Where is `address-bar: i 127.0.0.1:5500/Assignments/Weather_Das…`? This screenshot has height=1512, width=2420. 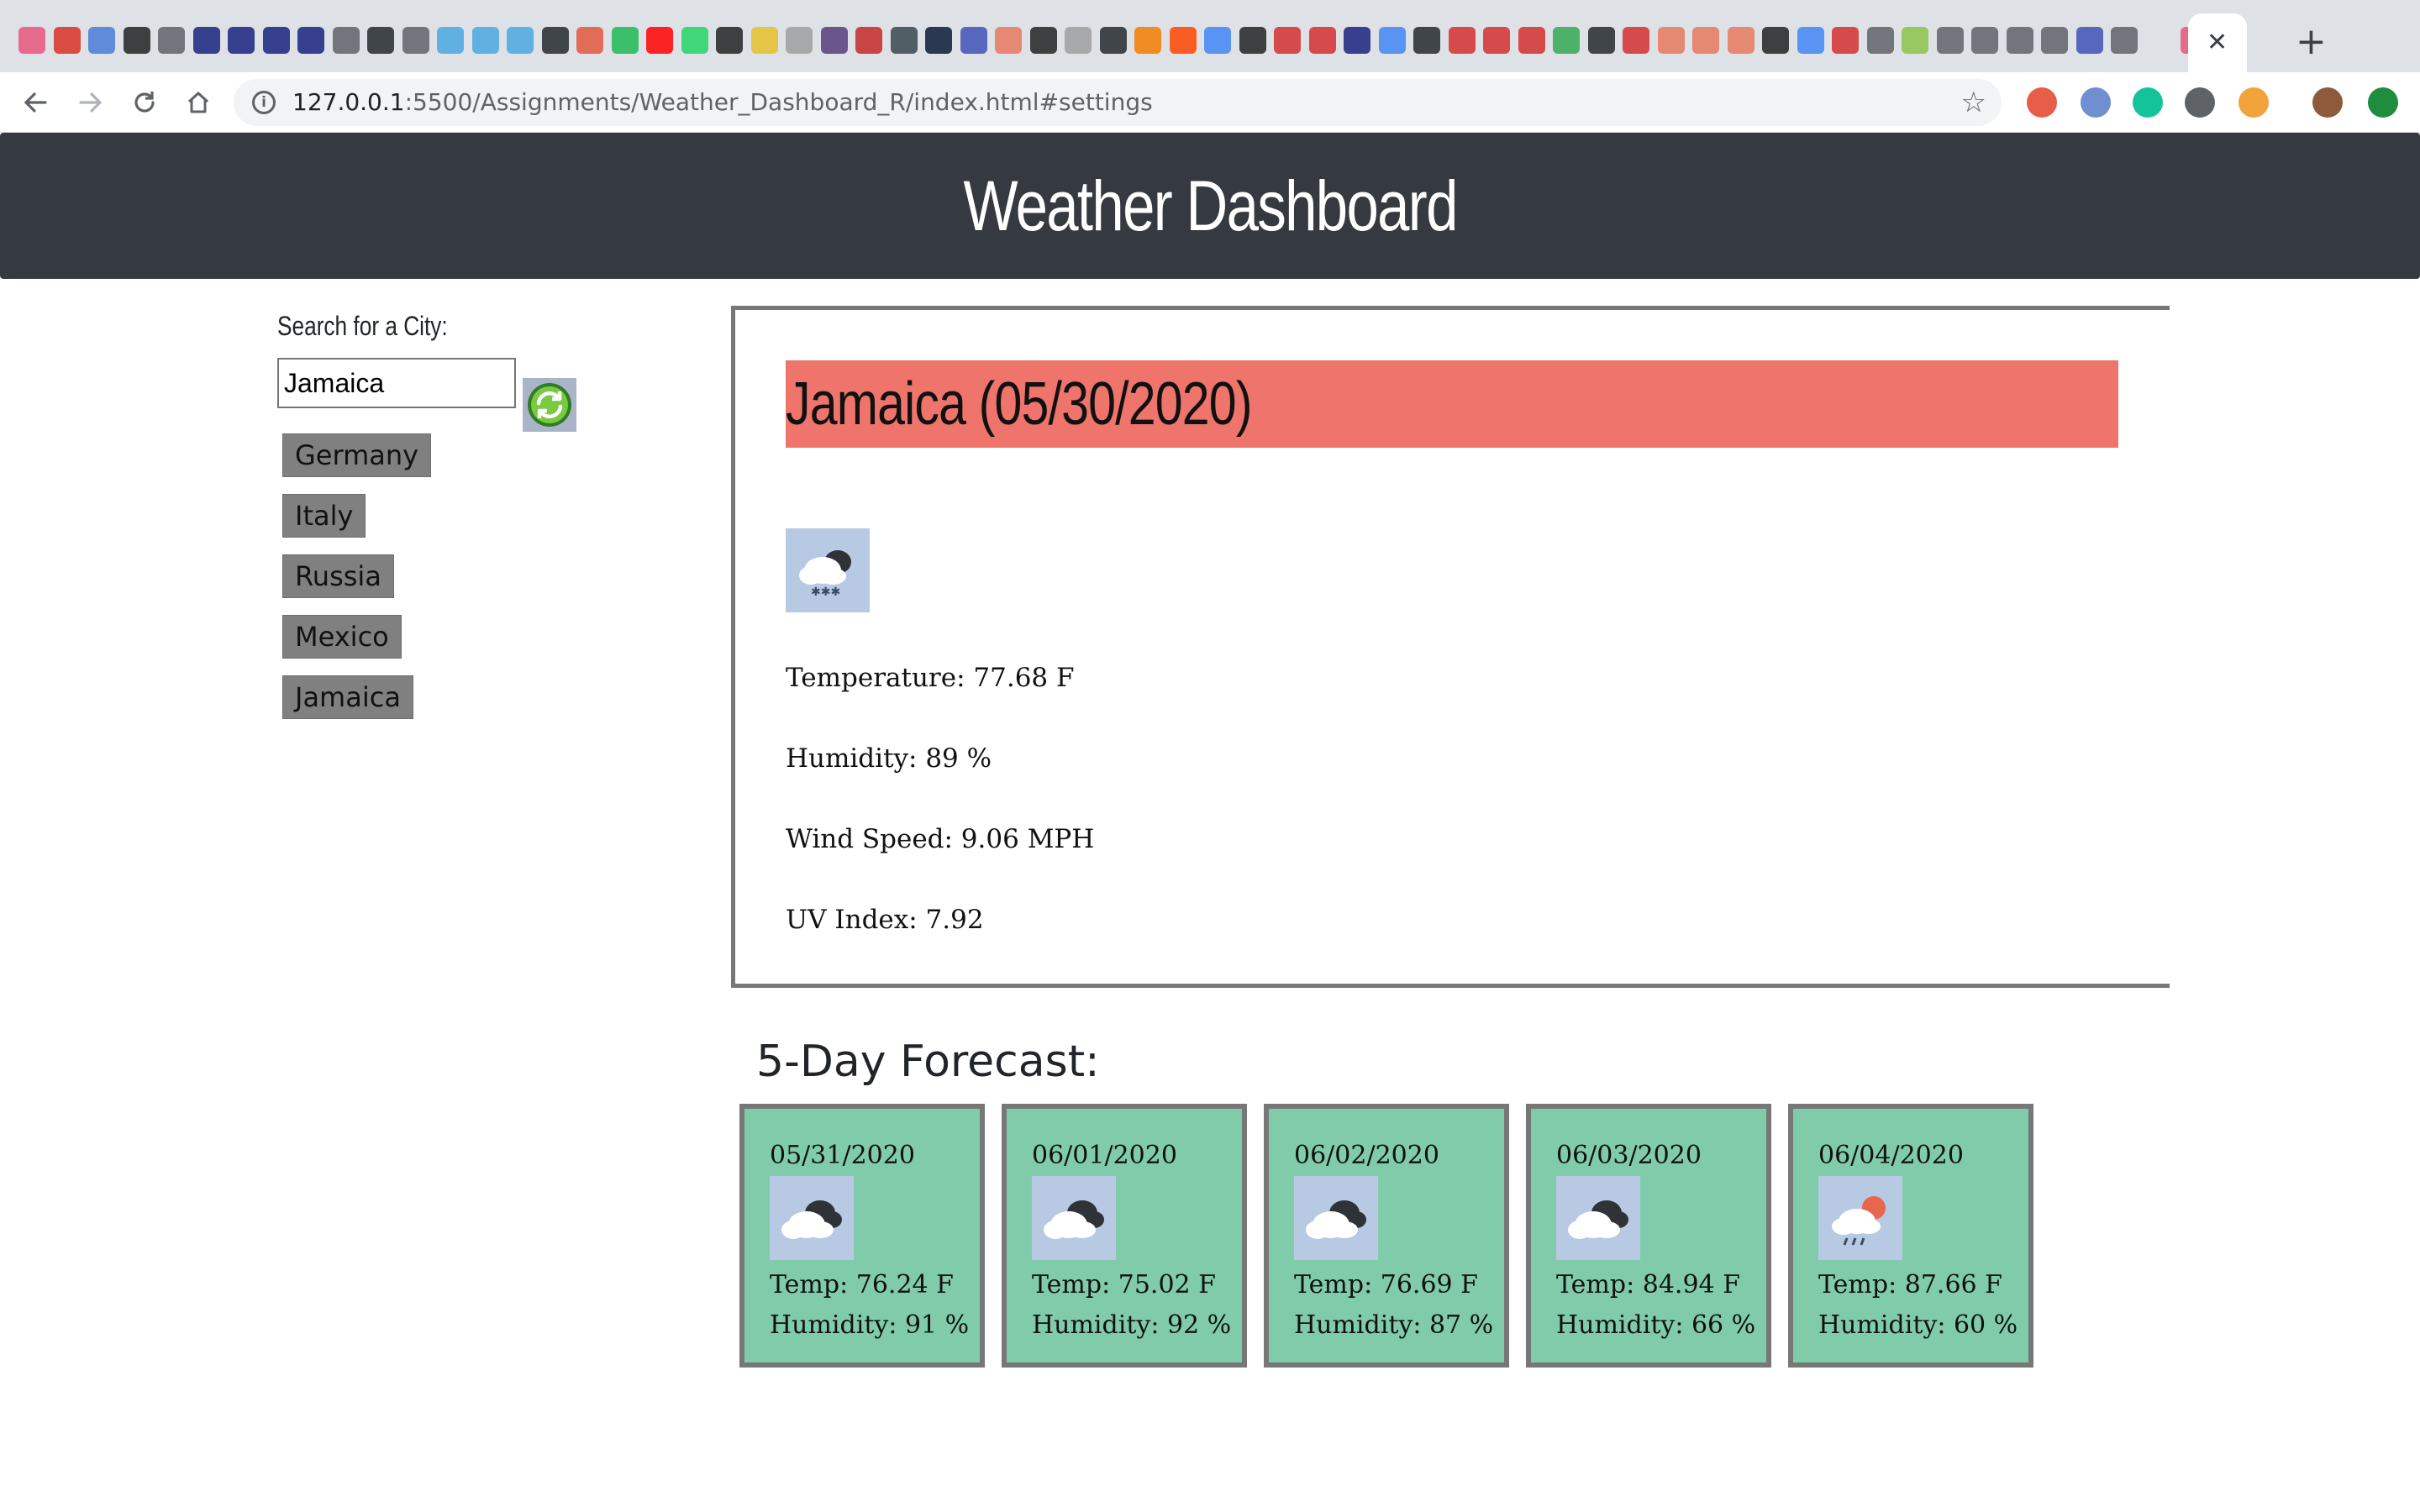 address-bar: i 127.0.0.1:5500/Assignments/Weather_Das… is located at coordinates (1118, 102).